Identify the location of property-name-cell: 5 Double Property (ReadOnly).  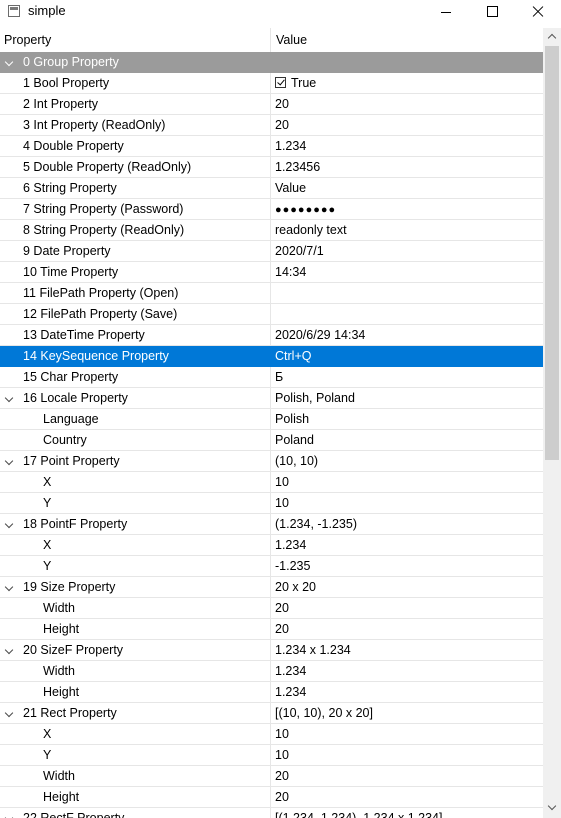
(135, 167).